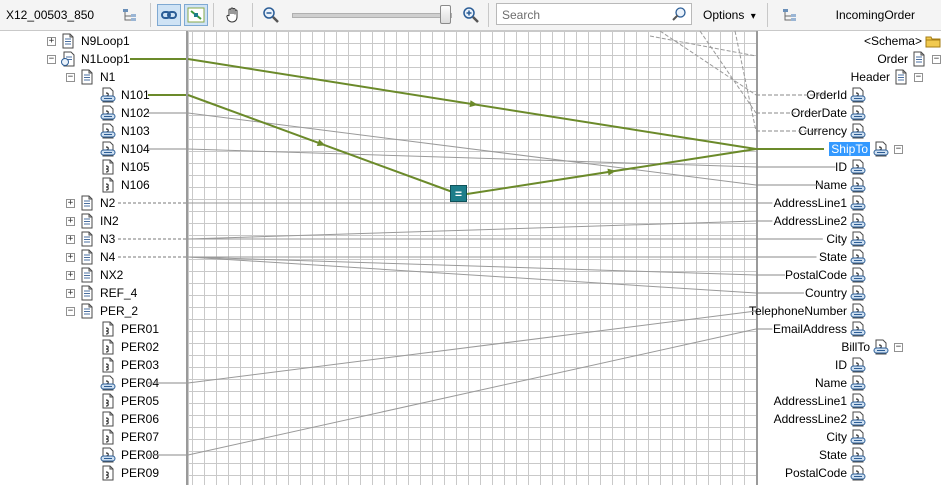  What do you see at coordinates (321, 142) in the screenshot?
I see `link-direction-arrow` at bounding box center [321, 142].